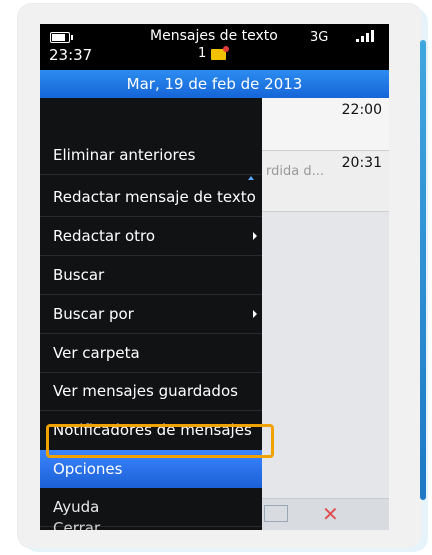 This screenshot has width=432, height=555. I want to click on date-header: Mar, 19 de feb de 2013, so click(214, 84).